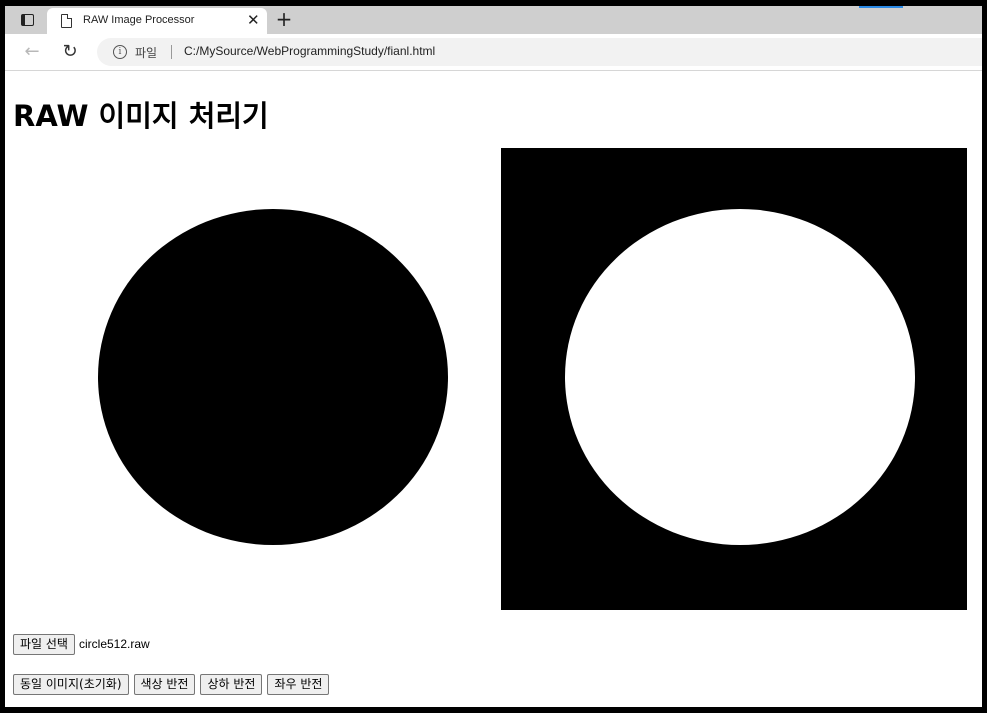  Describe the element at coordinates (114, 644) in the screenshot. I see `selected-file-name: circle512.raw` at that location.